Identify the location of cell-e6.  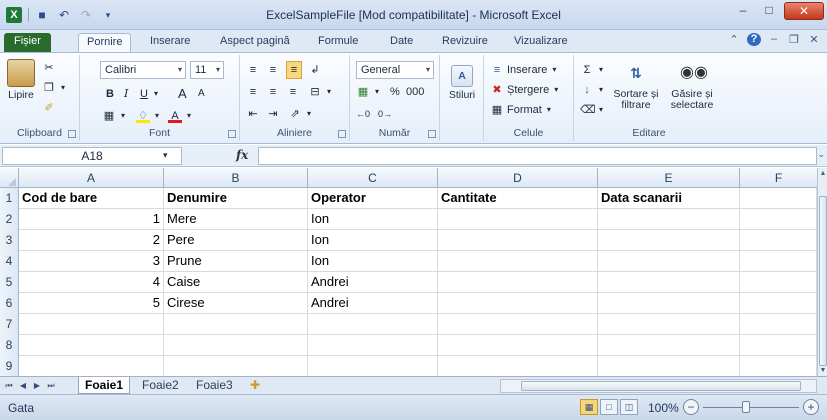
(669, 303).